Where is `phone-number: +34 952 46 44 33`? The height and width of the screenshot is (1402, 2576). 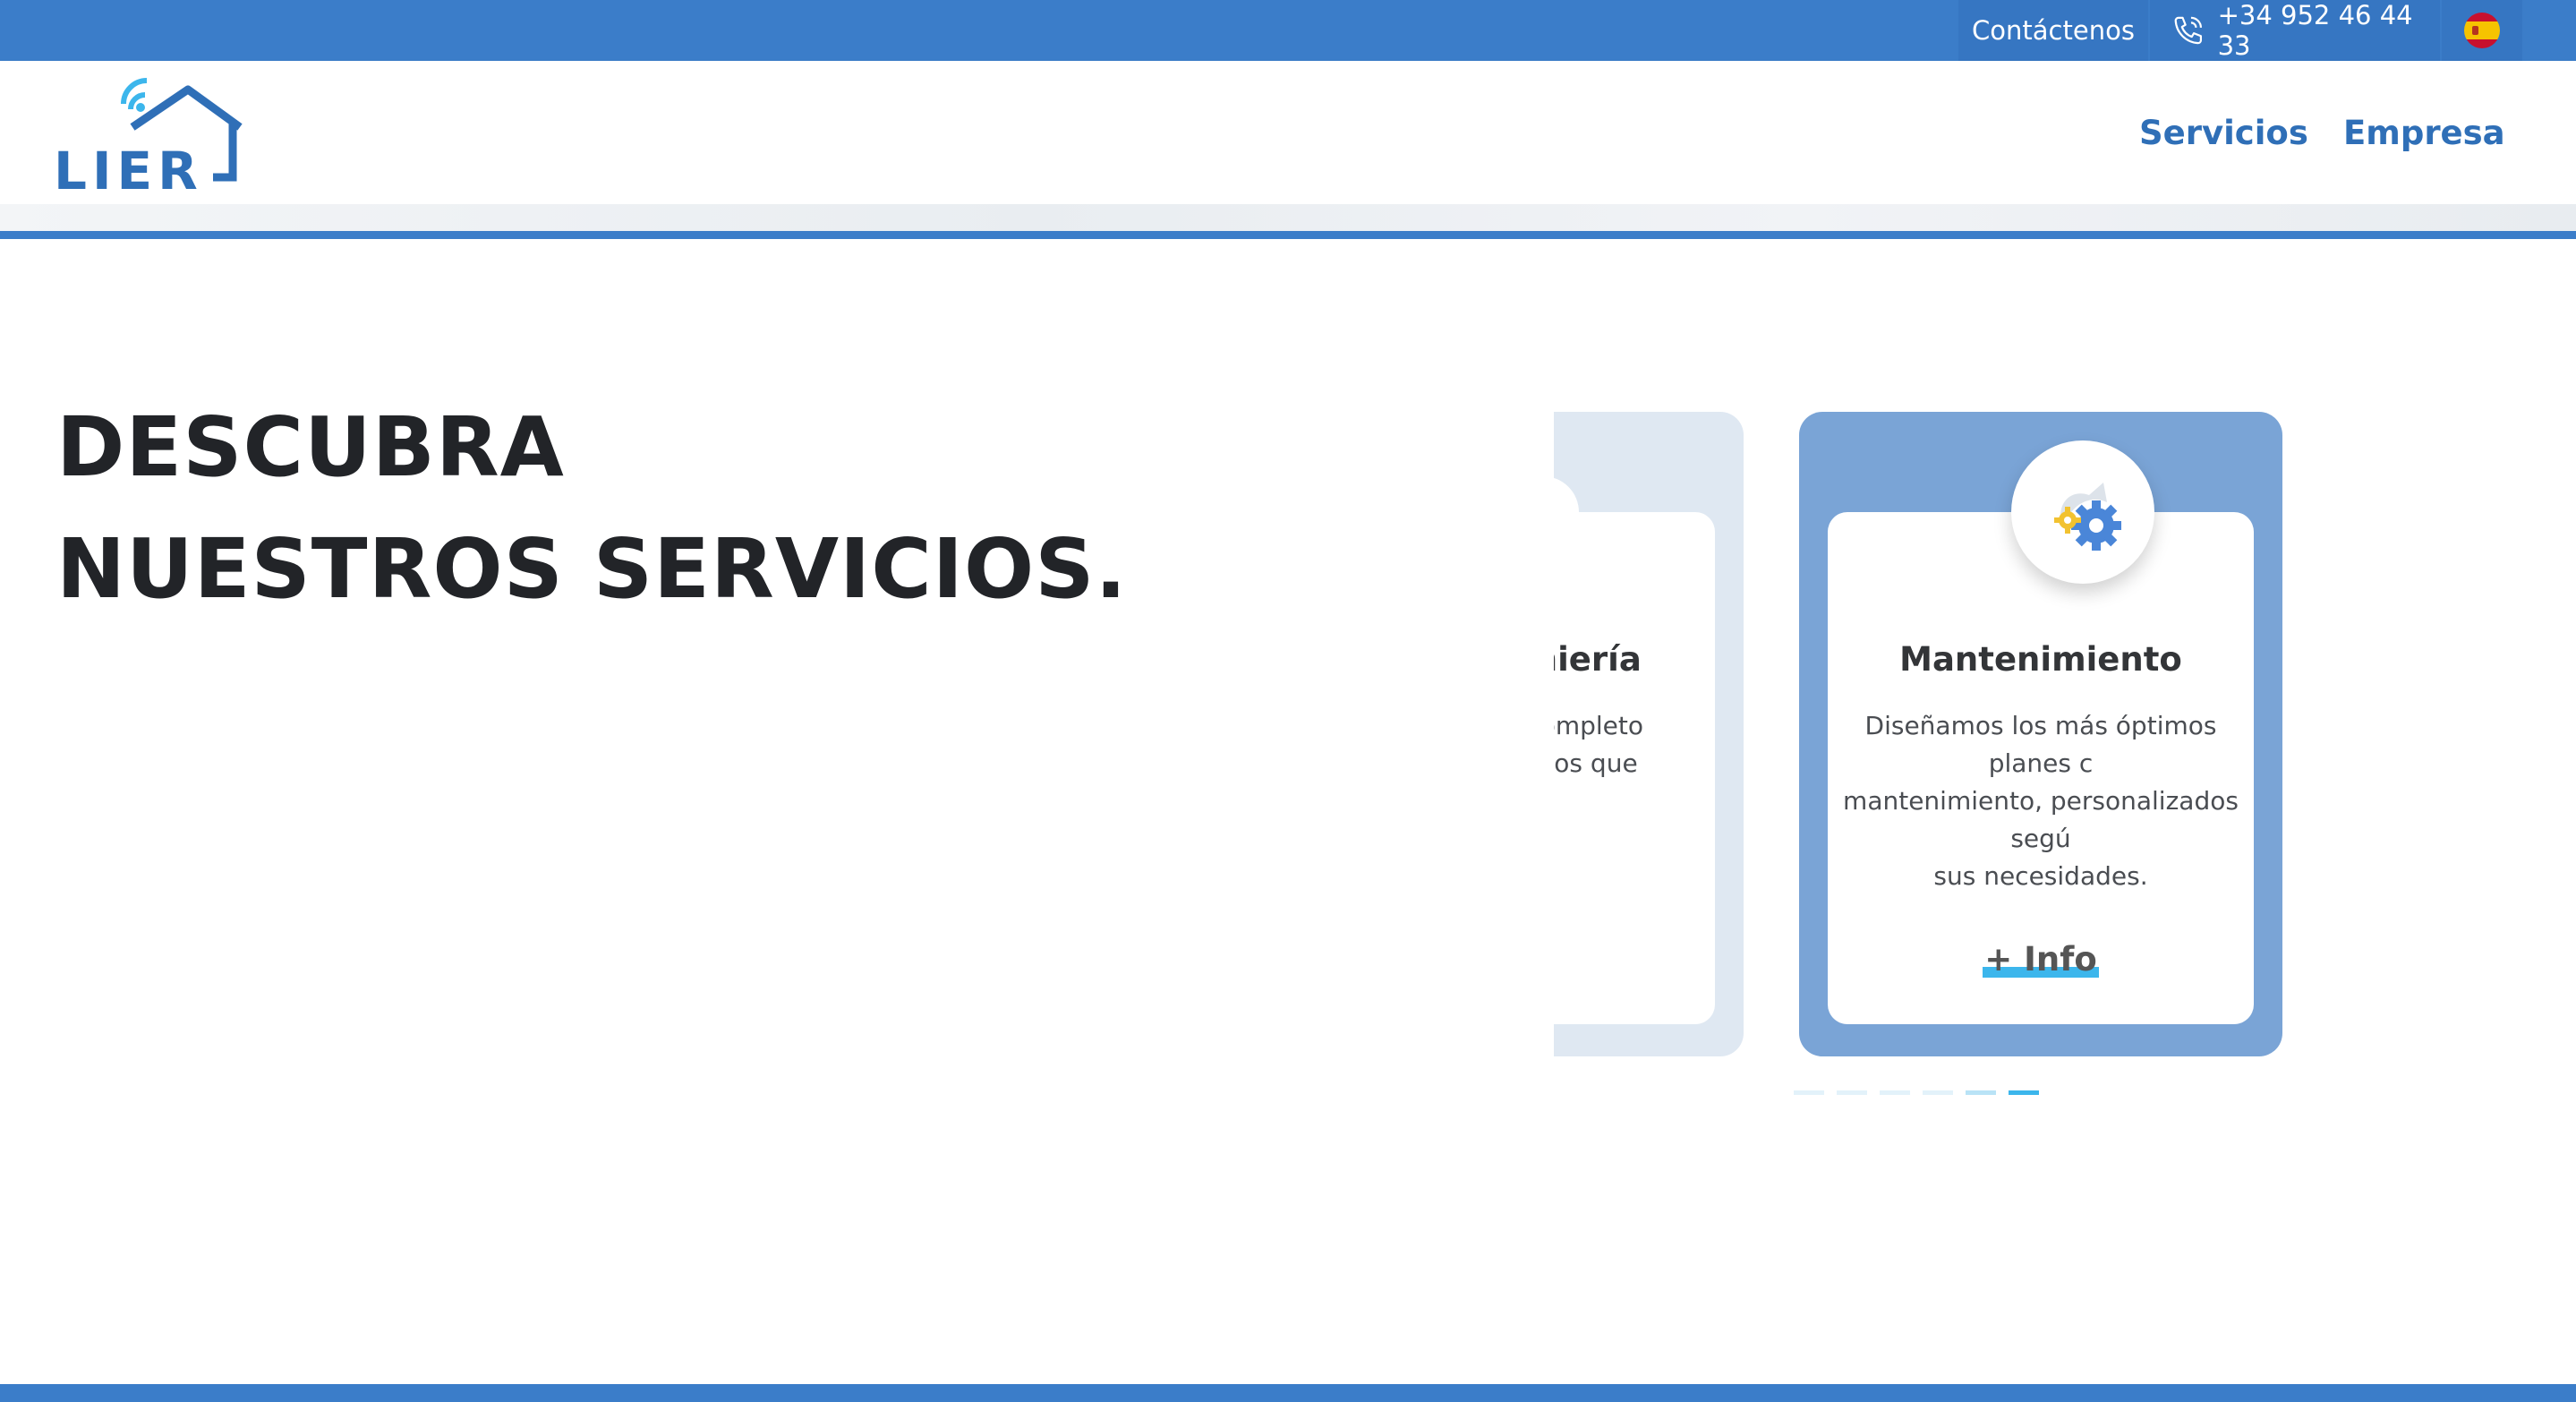
phone-number: +34 952 46 44 33 is located at coordinates (2315, 30).